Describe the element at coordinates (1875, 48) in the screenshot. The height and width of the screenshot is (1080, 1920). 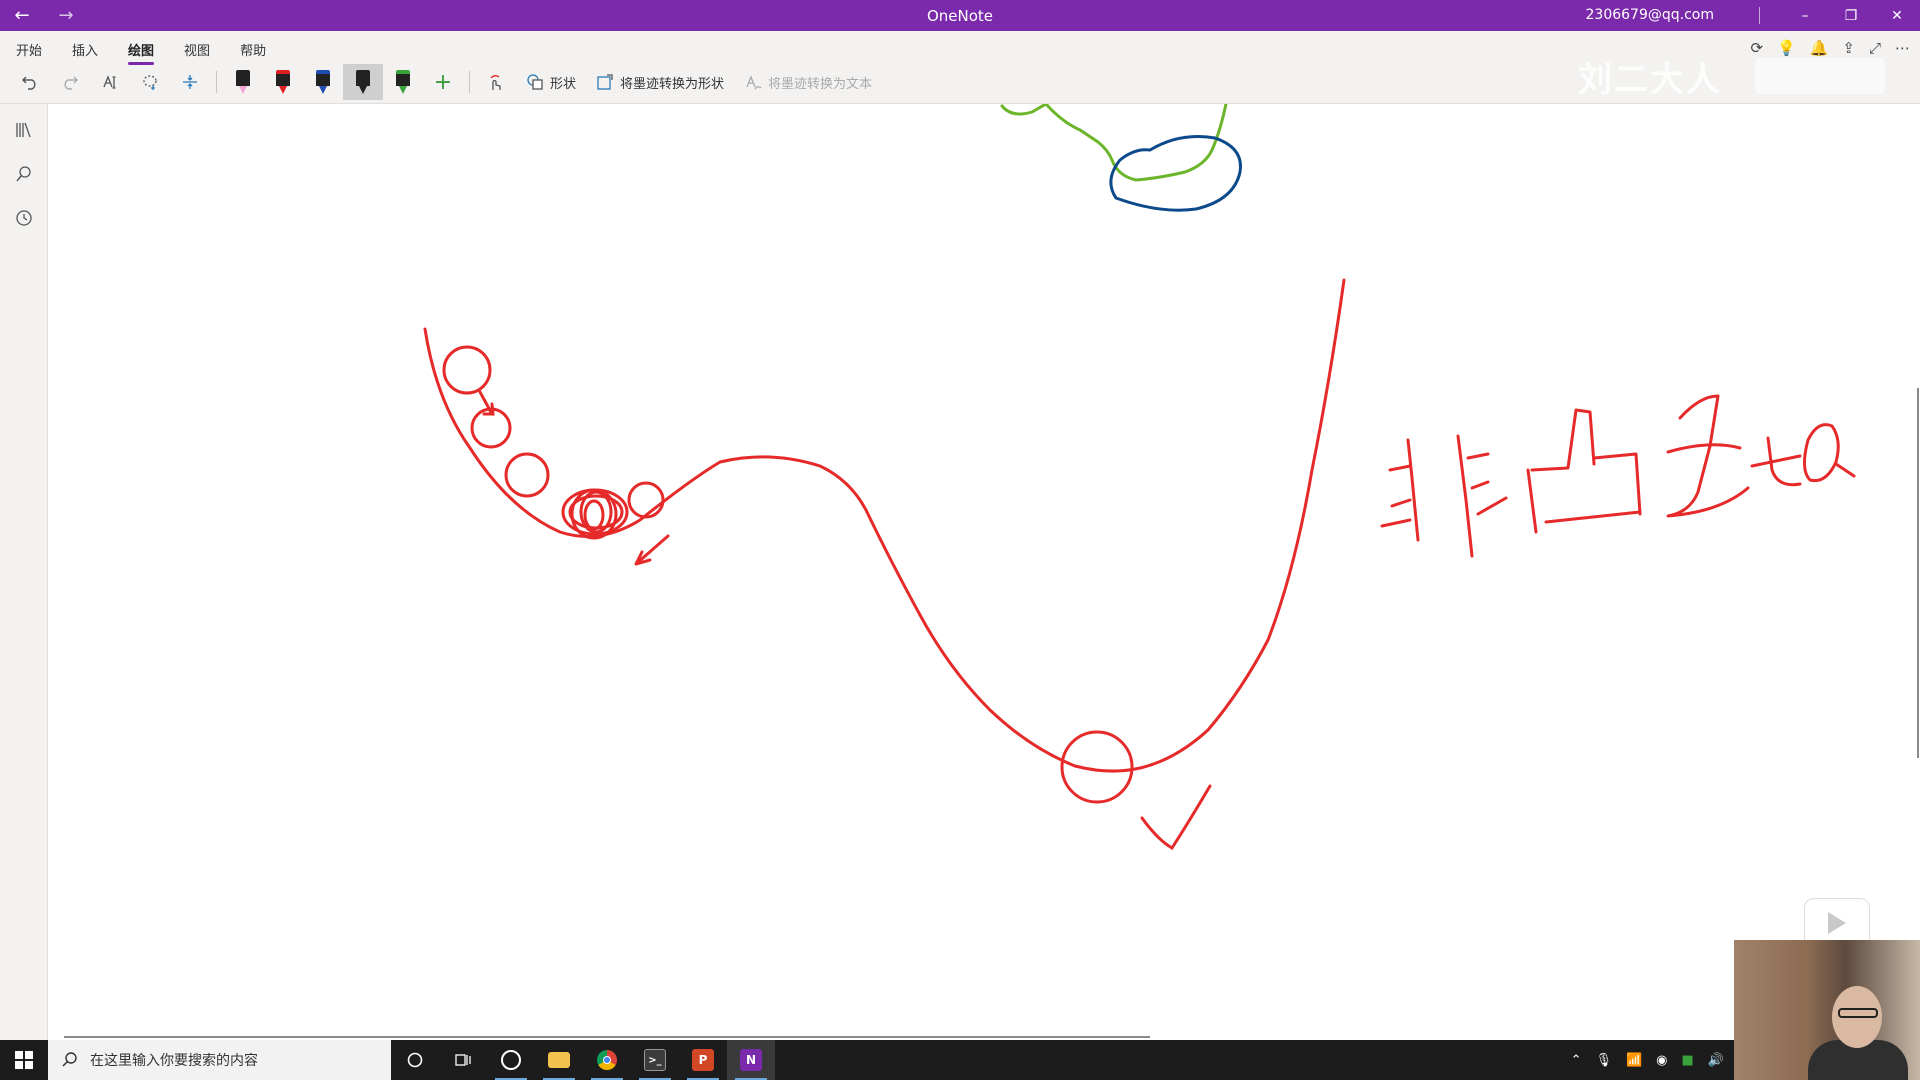
I see `fullscreen-icon: ⤢` at that location.